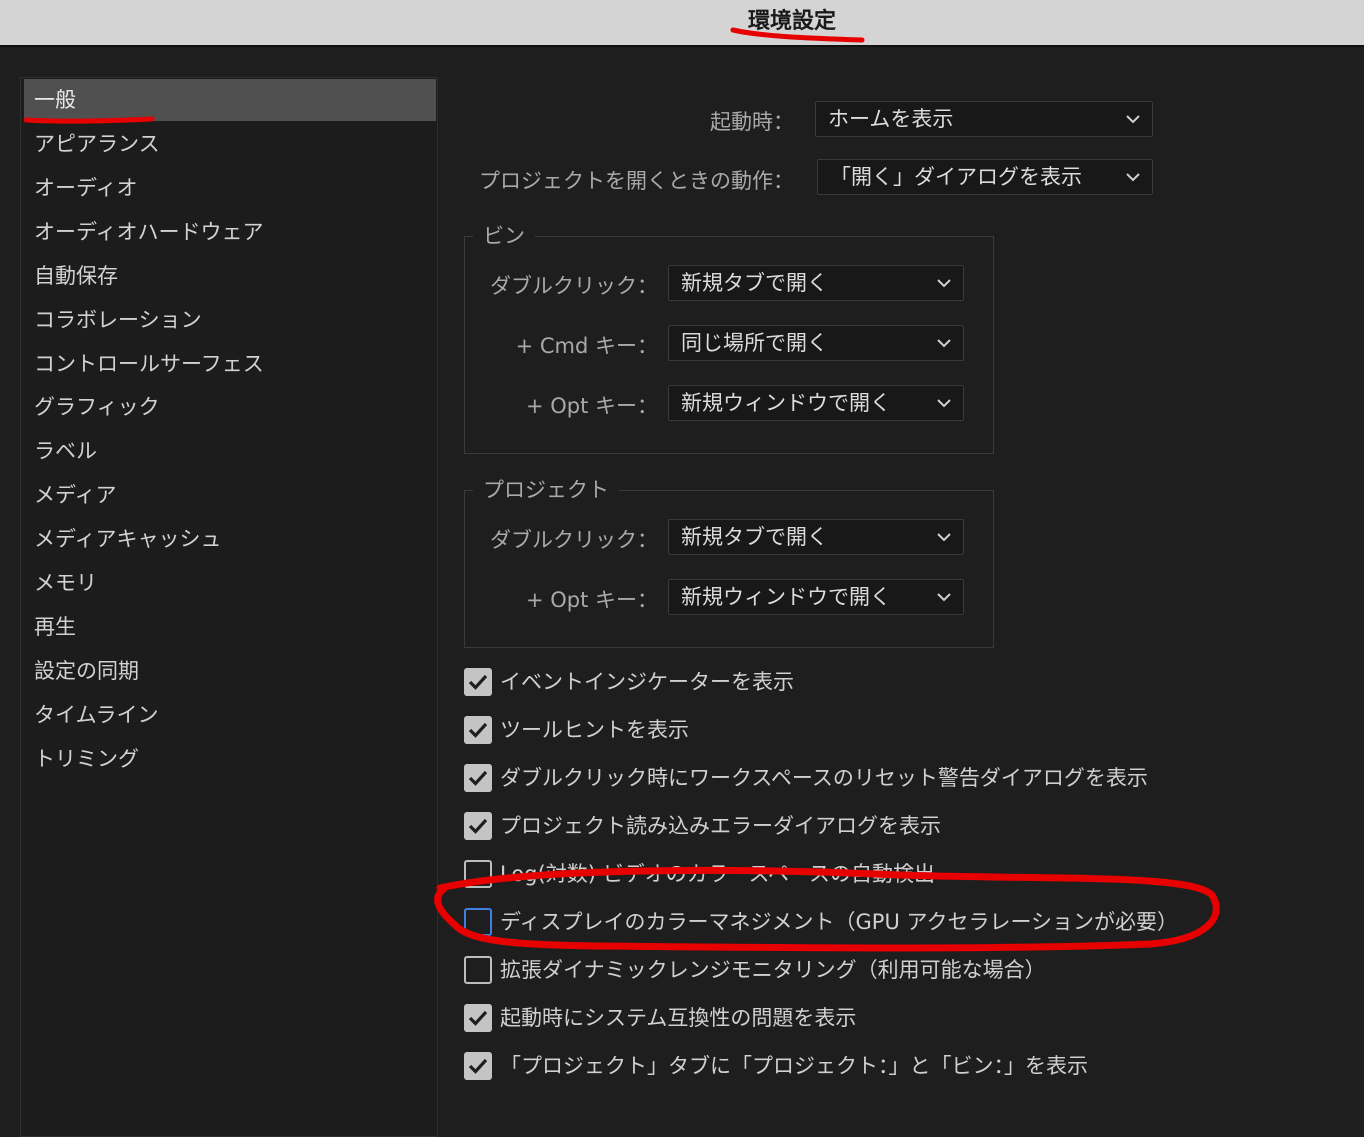 The image size is (1364, 1137). I want to click on sidebar-item-appearance: アピアランス, so click(230, 144).